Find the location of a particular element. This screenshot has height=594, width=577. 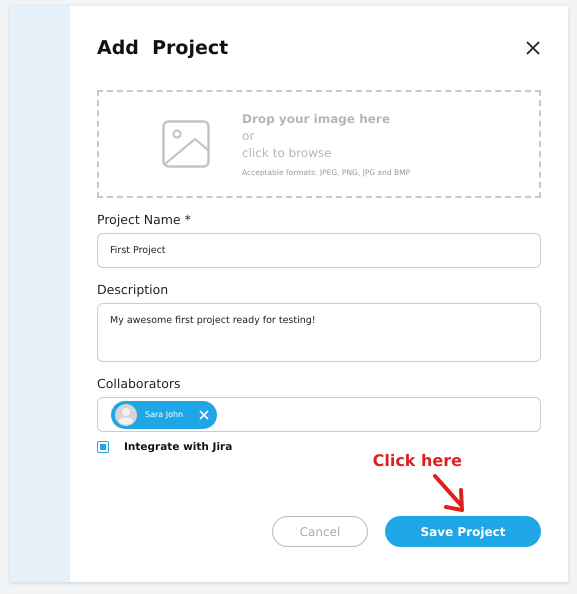

cancel-button: Cancel is located at coordinates (320, 531).